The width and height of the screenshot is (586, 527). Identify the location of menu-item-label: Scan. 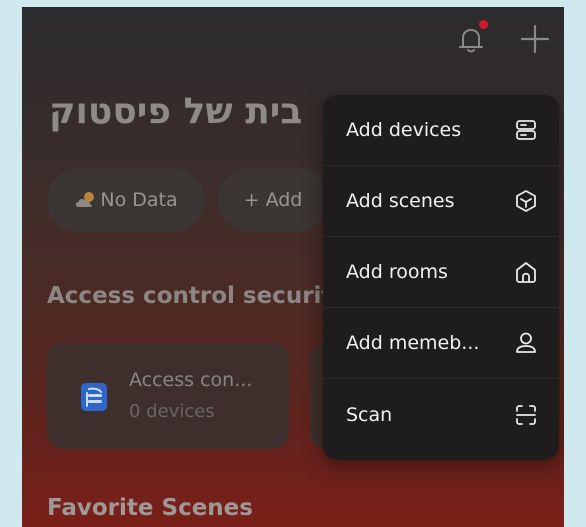
(369, 414).